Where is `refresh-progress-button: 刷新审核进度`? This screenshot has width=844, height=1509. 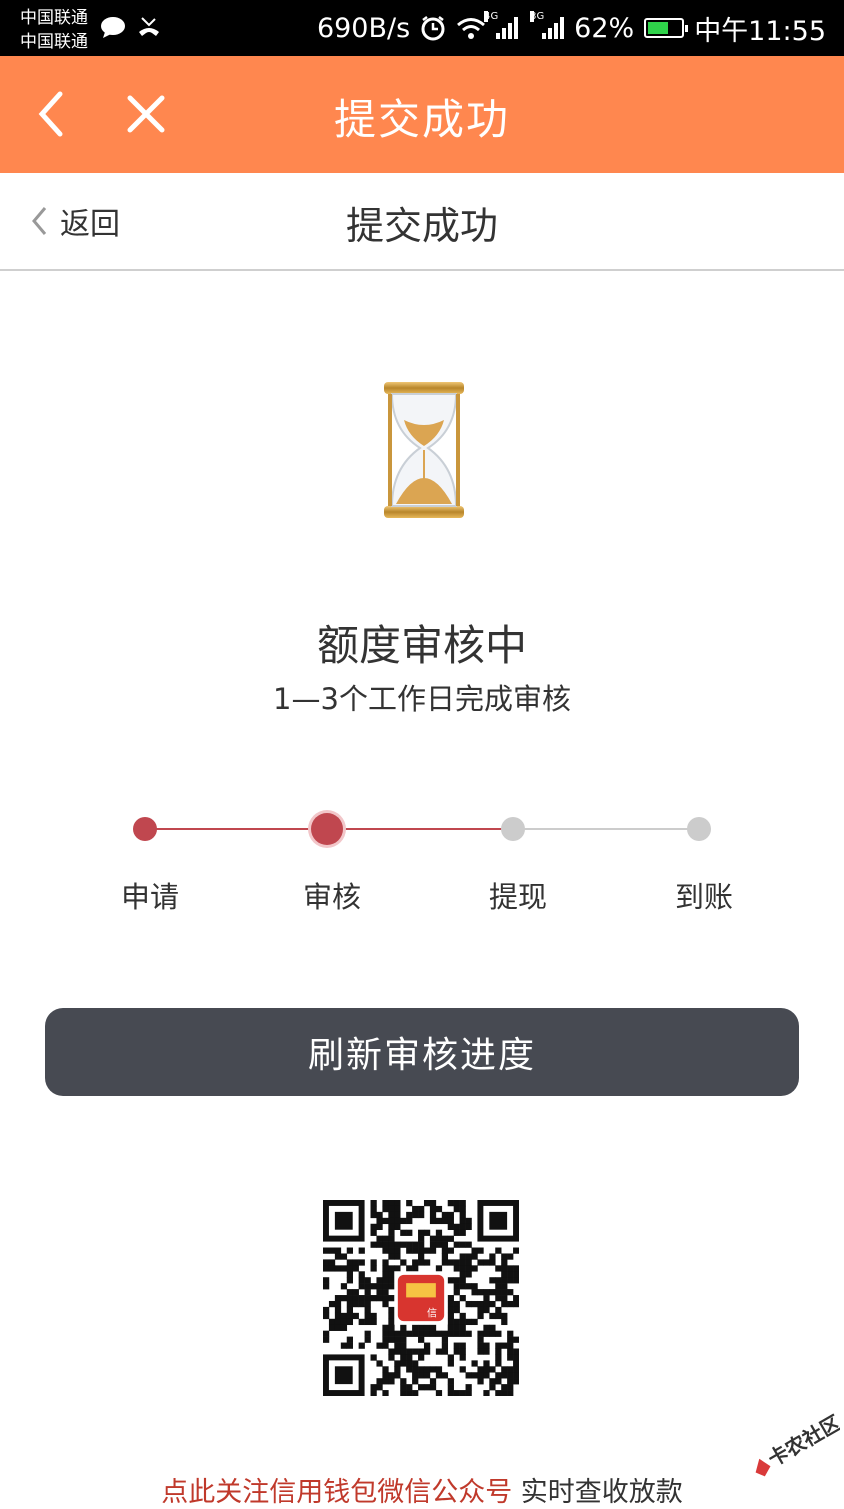
refresh-progress-button: 刷新审核进度 is located at coordinates (422, 1052).